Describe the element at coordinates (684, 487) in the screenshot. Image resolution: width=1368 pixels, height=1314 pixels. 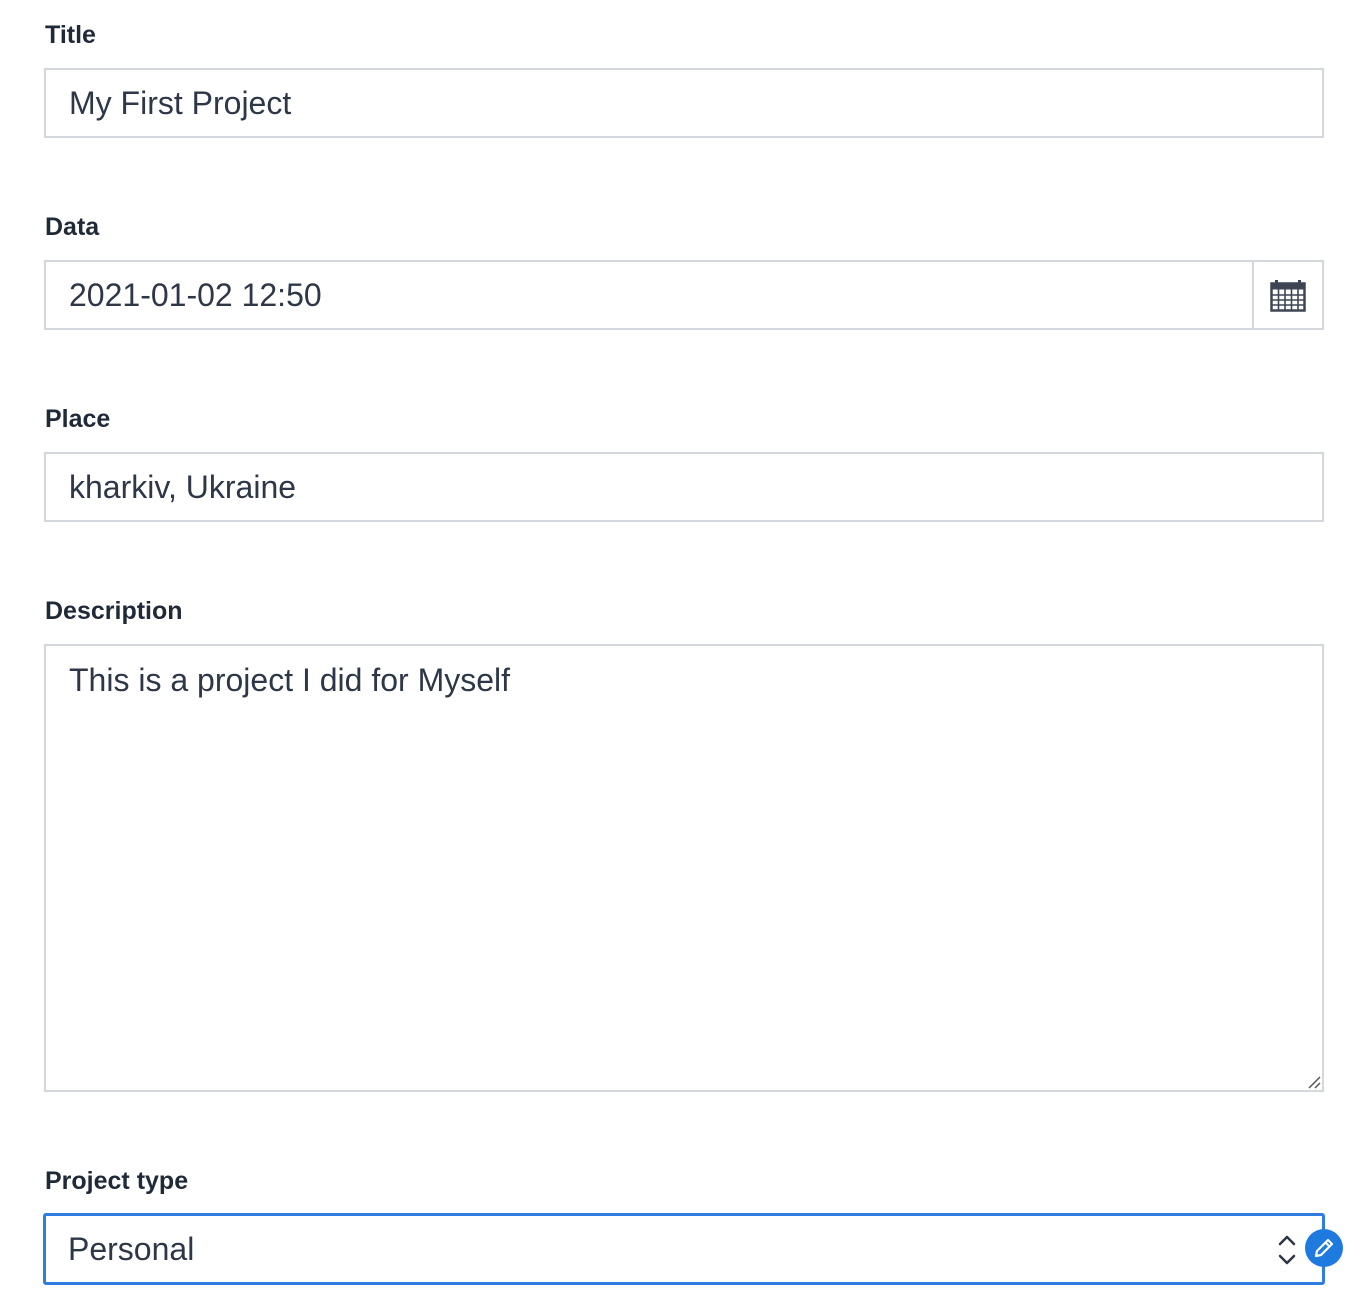
I see `place-input: kharkiv, Ukraine` at that location.